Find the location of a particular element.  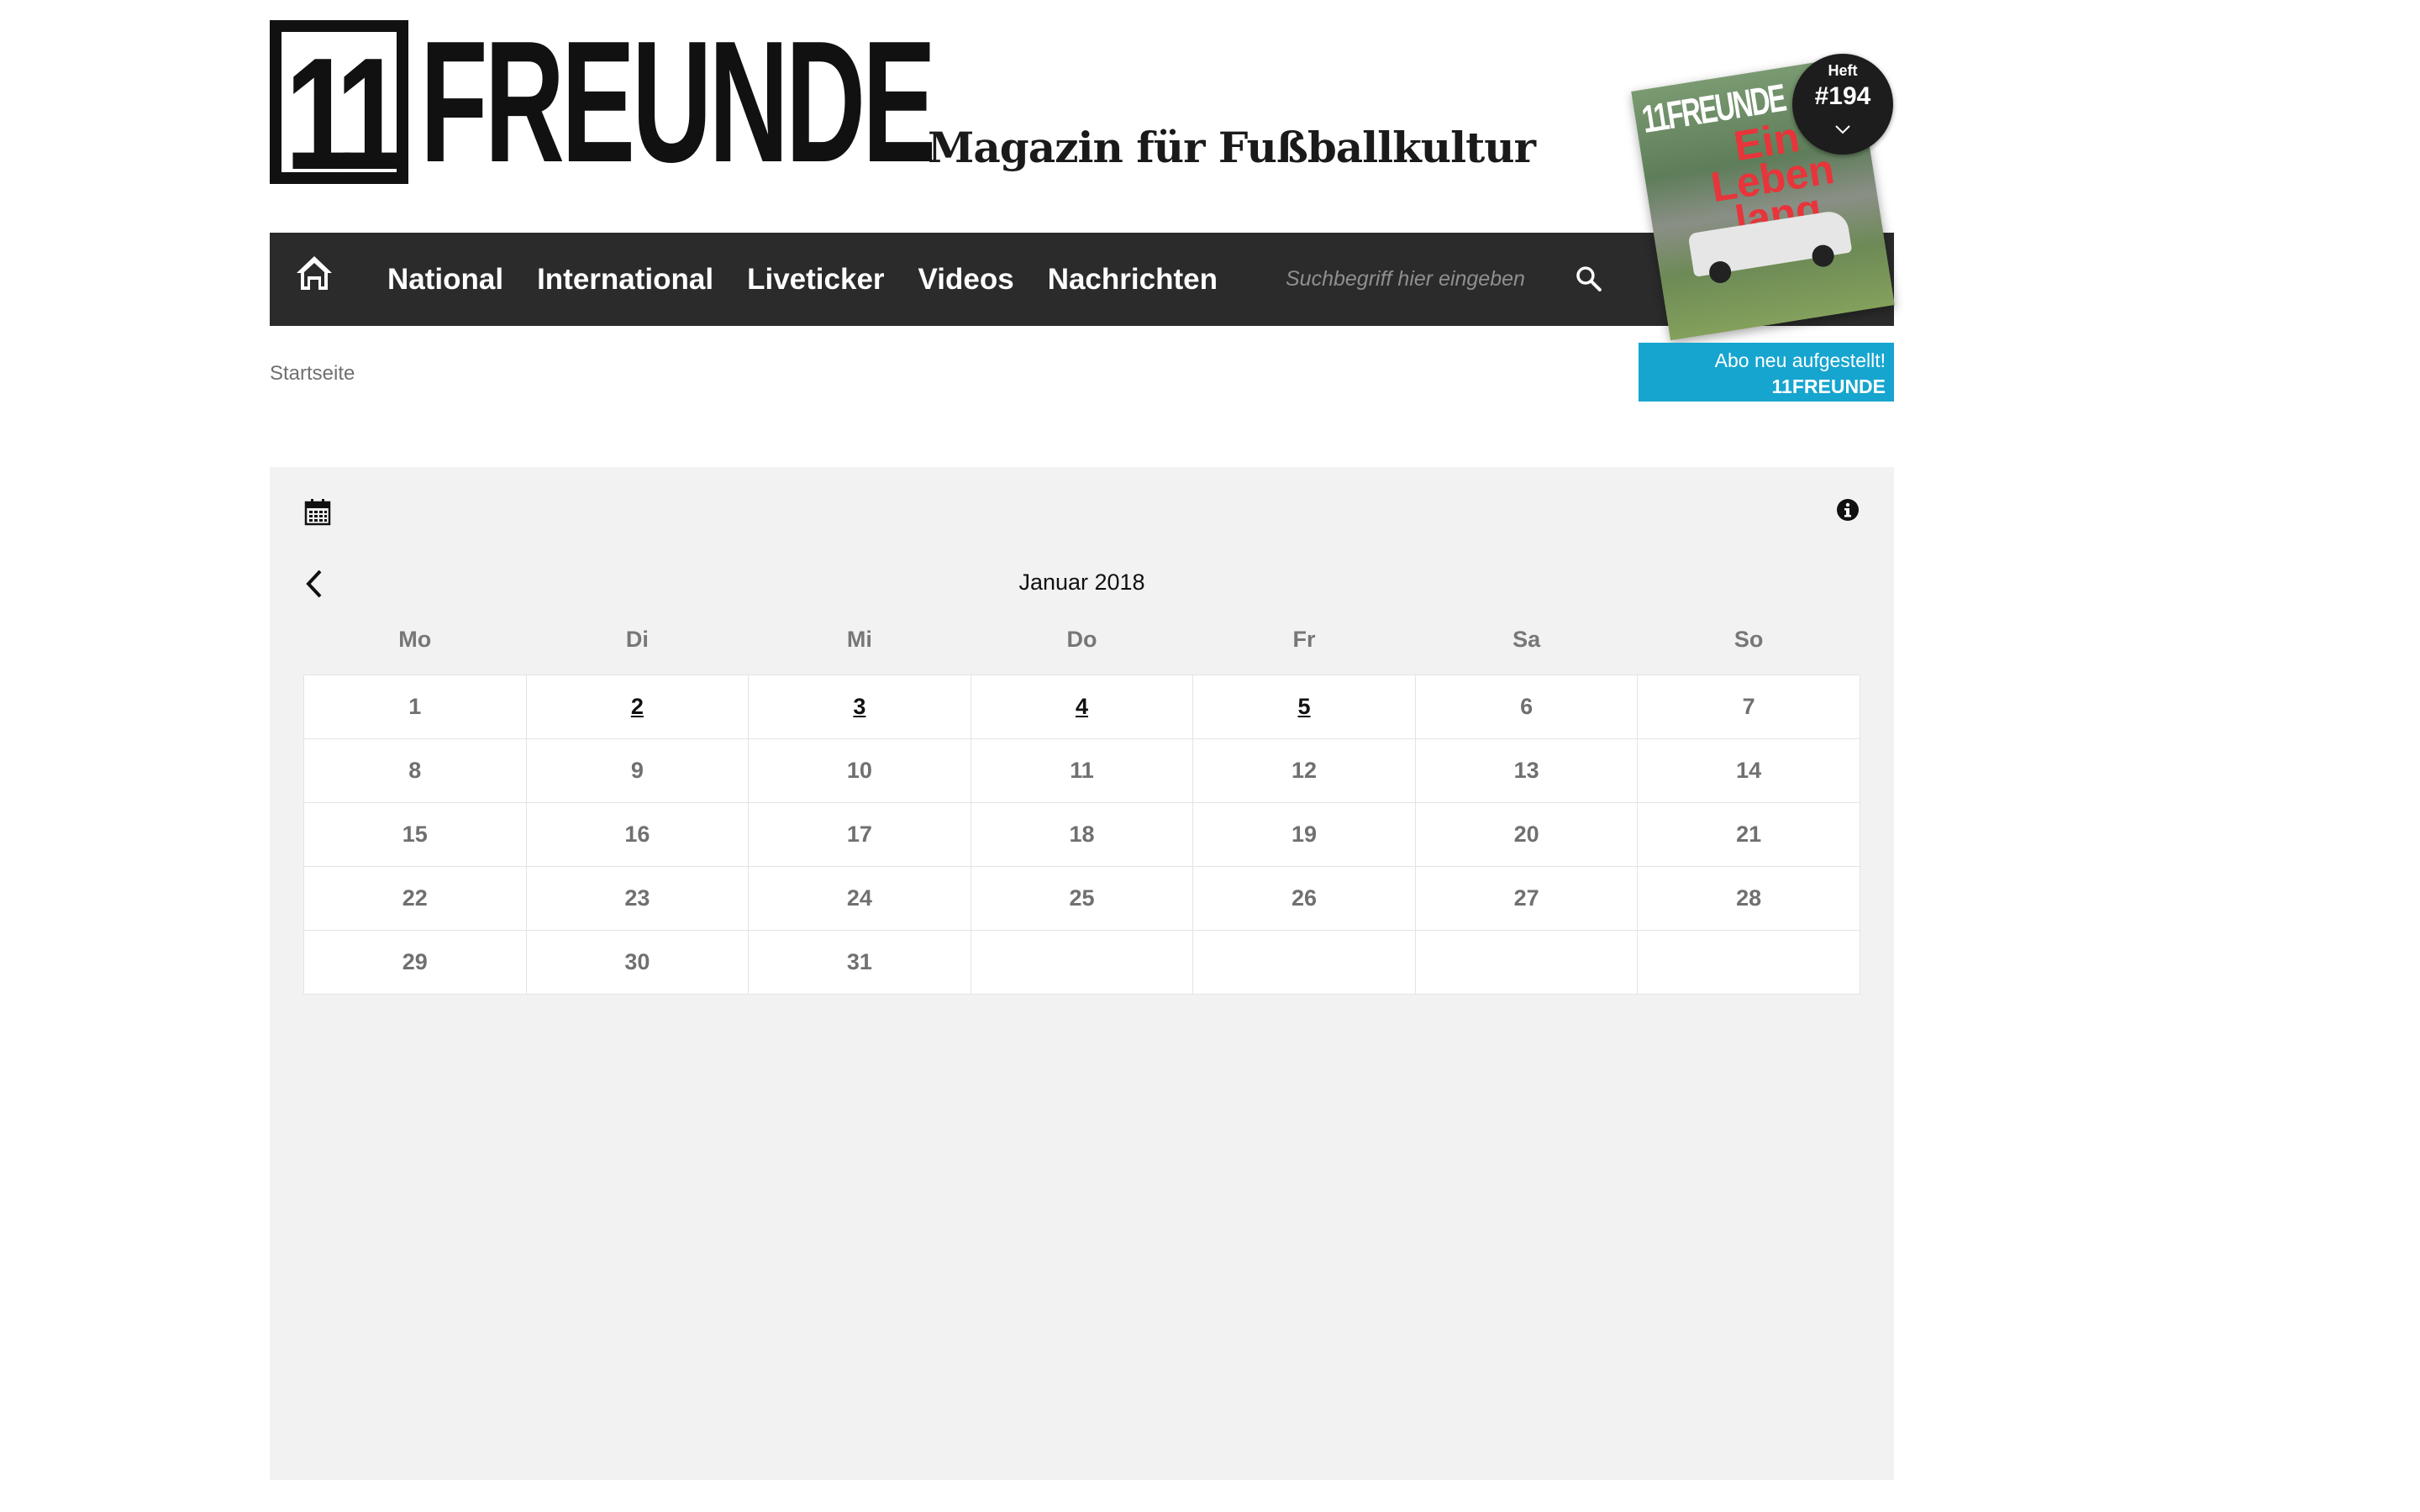

calendar-day: 23 is located at coordinates (637, 898).